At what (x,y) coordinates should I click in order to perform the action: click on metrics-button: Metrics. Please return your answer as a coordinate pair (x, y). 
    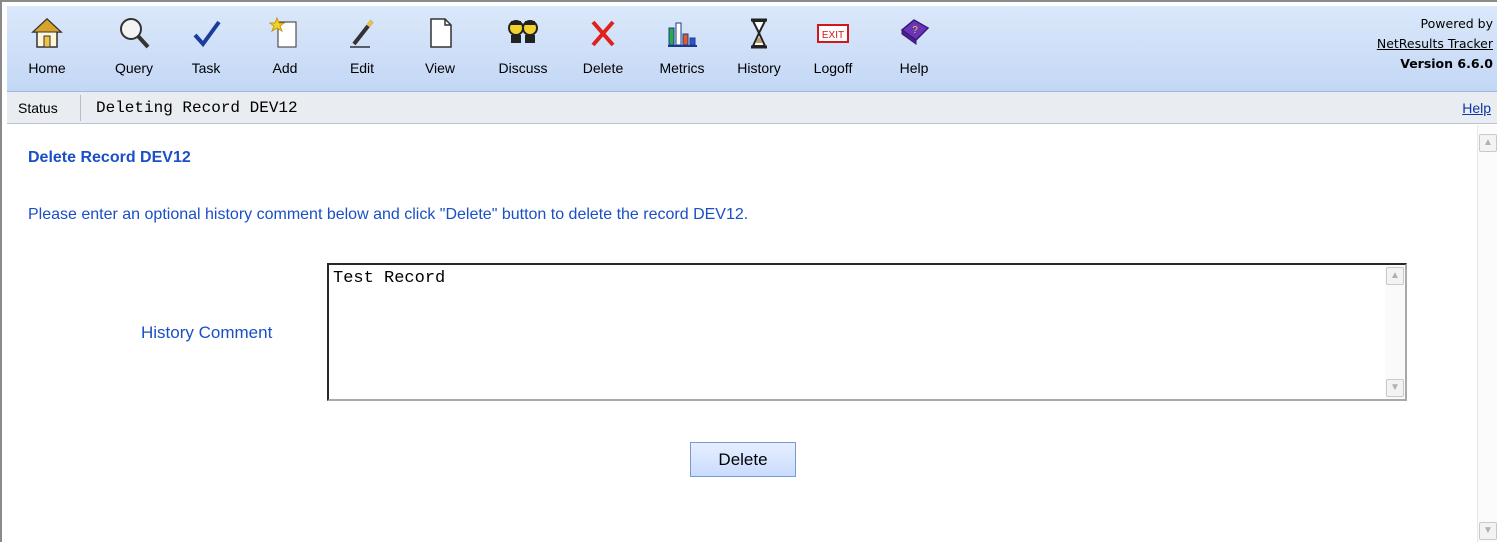
    Looking at the image, I should click on (682, 51).